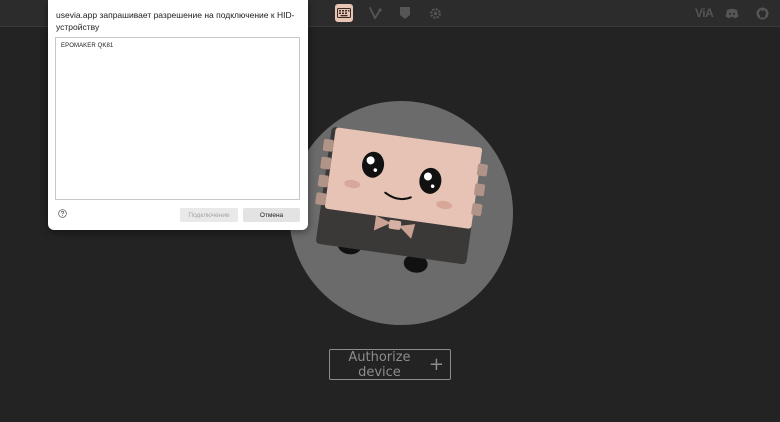 This screenshot has width=780, height=422. I want to click on device-list: EPOMAKER QK81, so click(177, 118).